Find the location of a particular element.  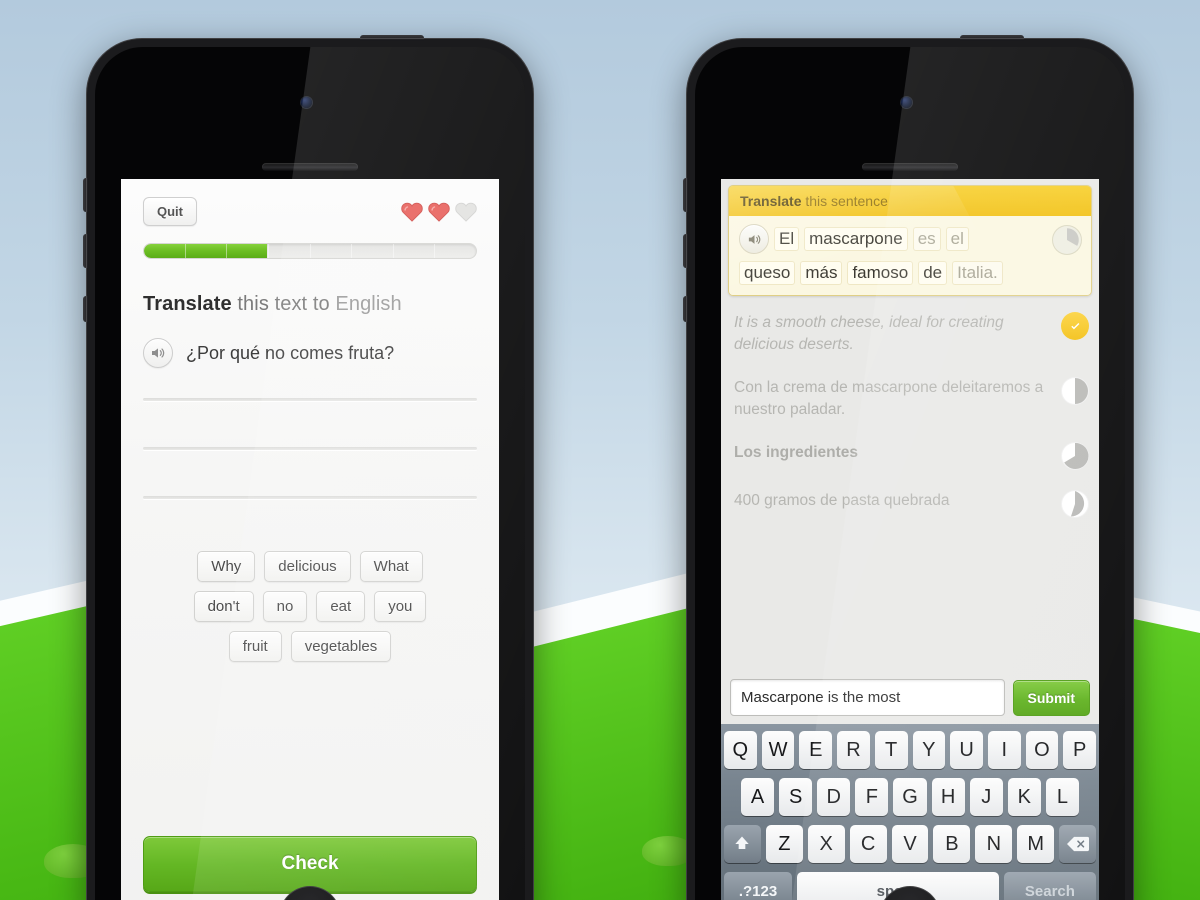

key-v: V is located at coordinates (910, 844).